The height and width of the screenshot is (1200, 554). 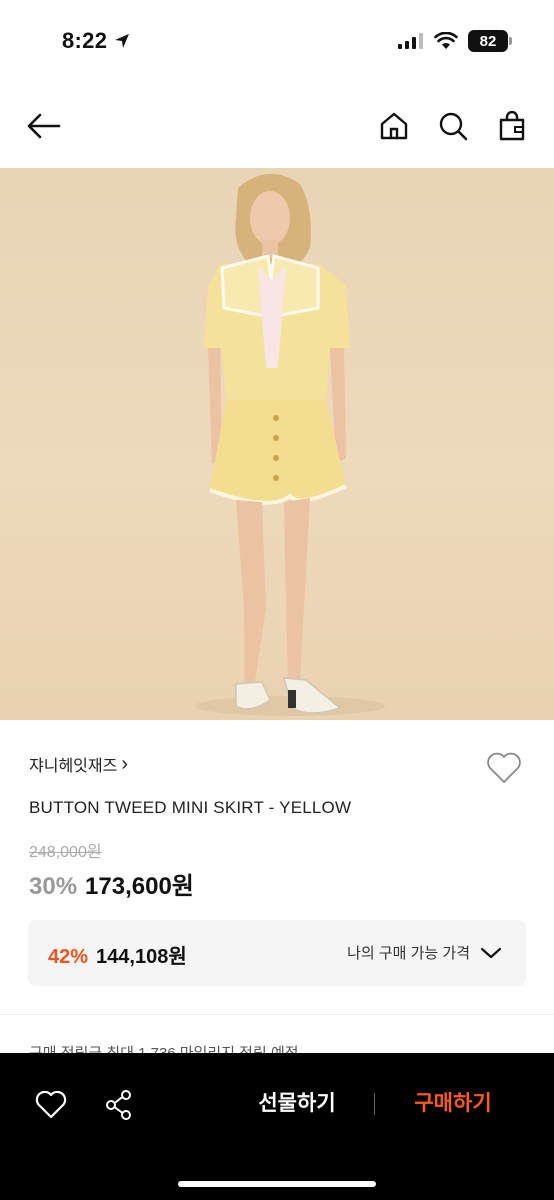 I want to click on signal-icon, so click(x=410, y=41).